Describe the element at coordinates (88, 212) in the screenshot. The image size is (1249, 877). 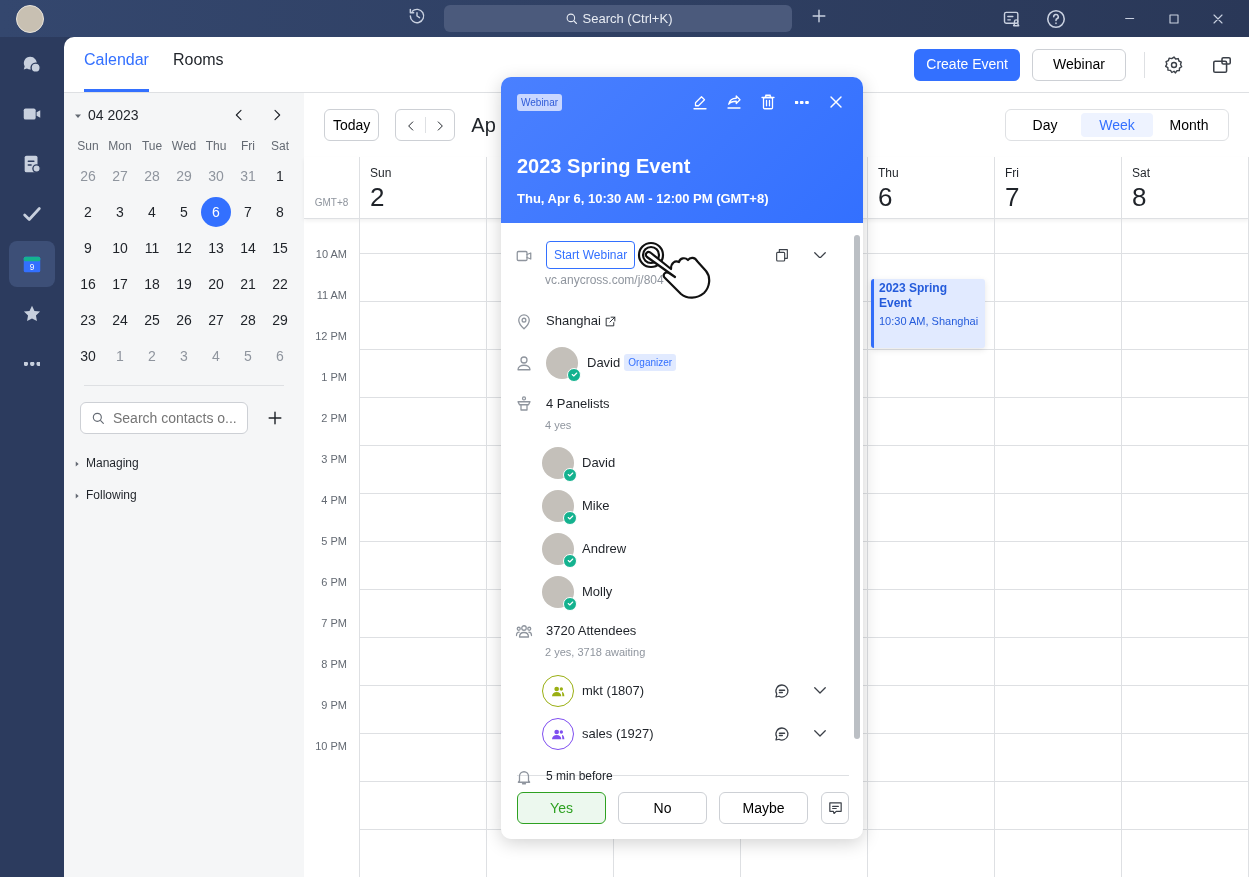
I see `calendar-day: 2` at that location.